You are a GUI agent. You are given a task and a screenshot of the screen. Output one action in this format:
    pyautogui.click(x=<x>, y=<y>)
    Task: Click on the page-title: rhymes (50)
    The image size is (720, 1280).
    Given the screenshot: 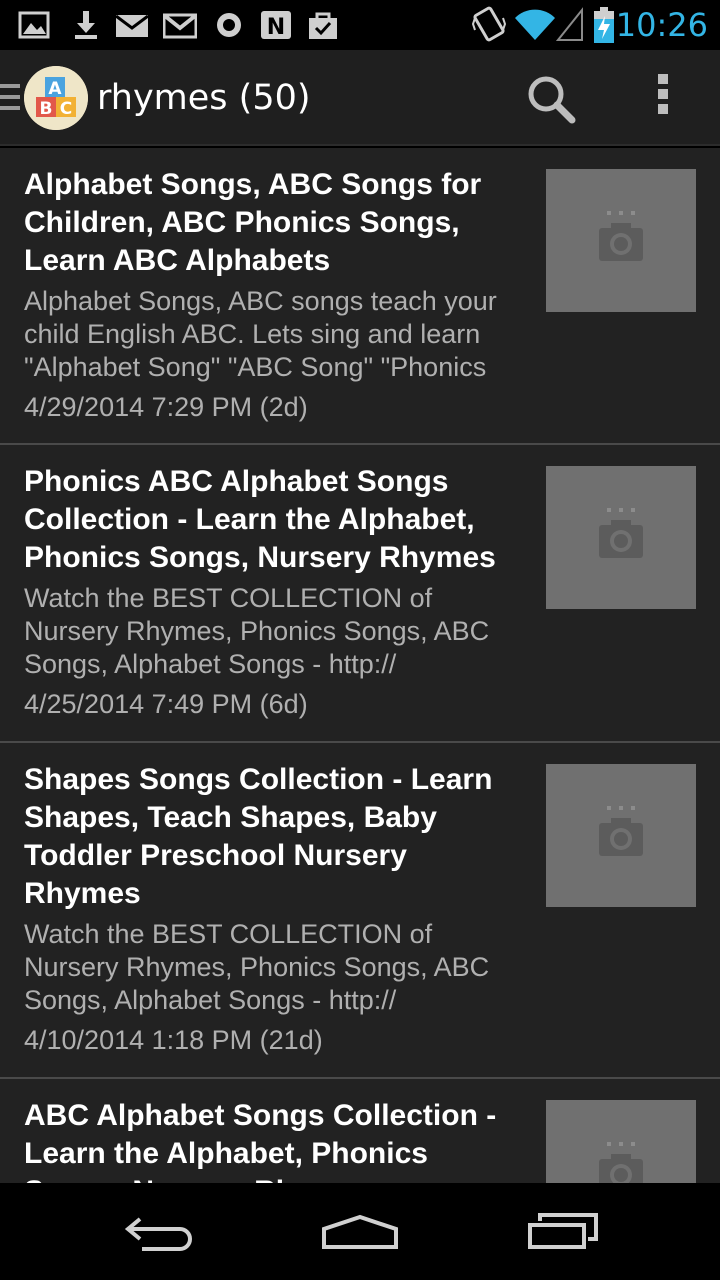 What is the action you would take?
    pyautogui.click(x=204, y=98)
    